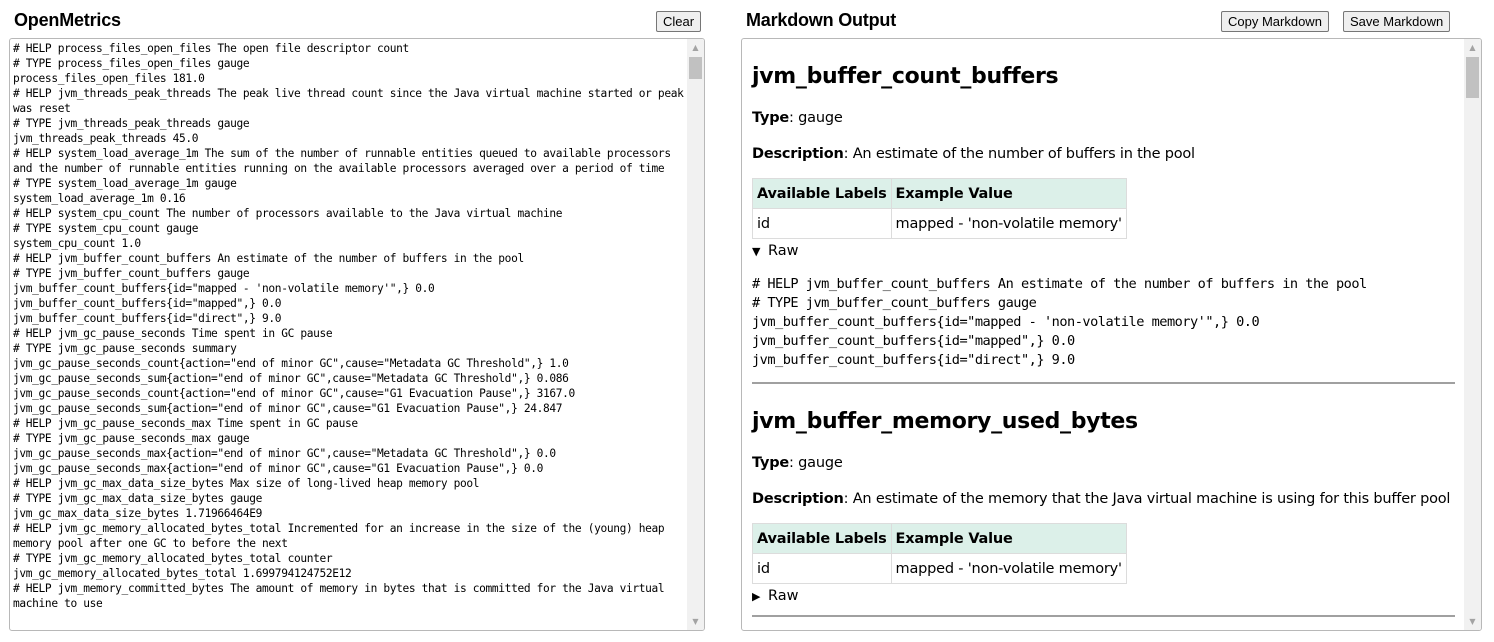  Describe the element at coordinates (131, 438) in the screenshot. I see `source-line: # TYPE jvm_gc_pause_seconds_max gauge` at that location.